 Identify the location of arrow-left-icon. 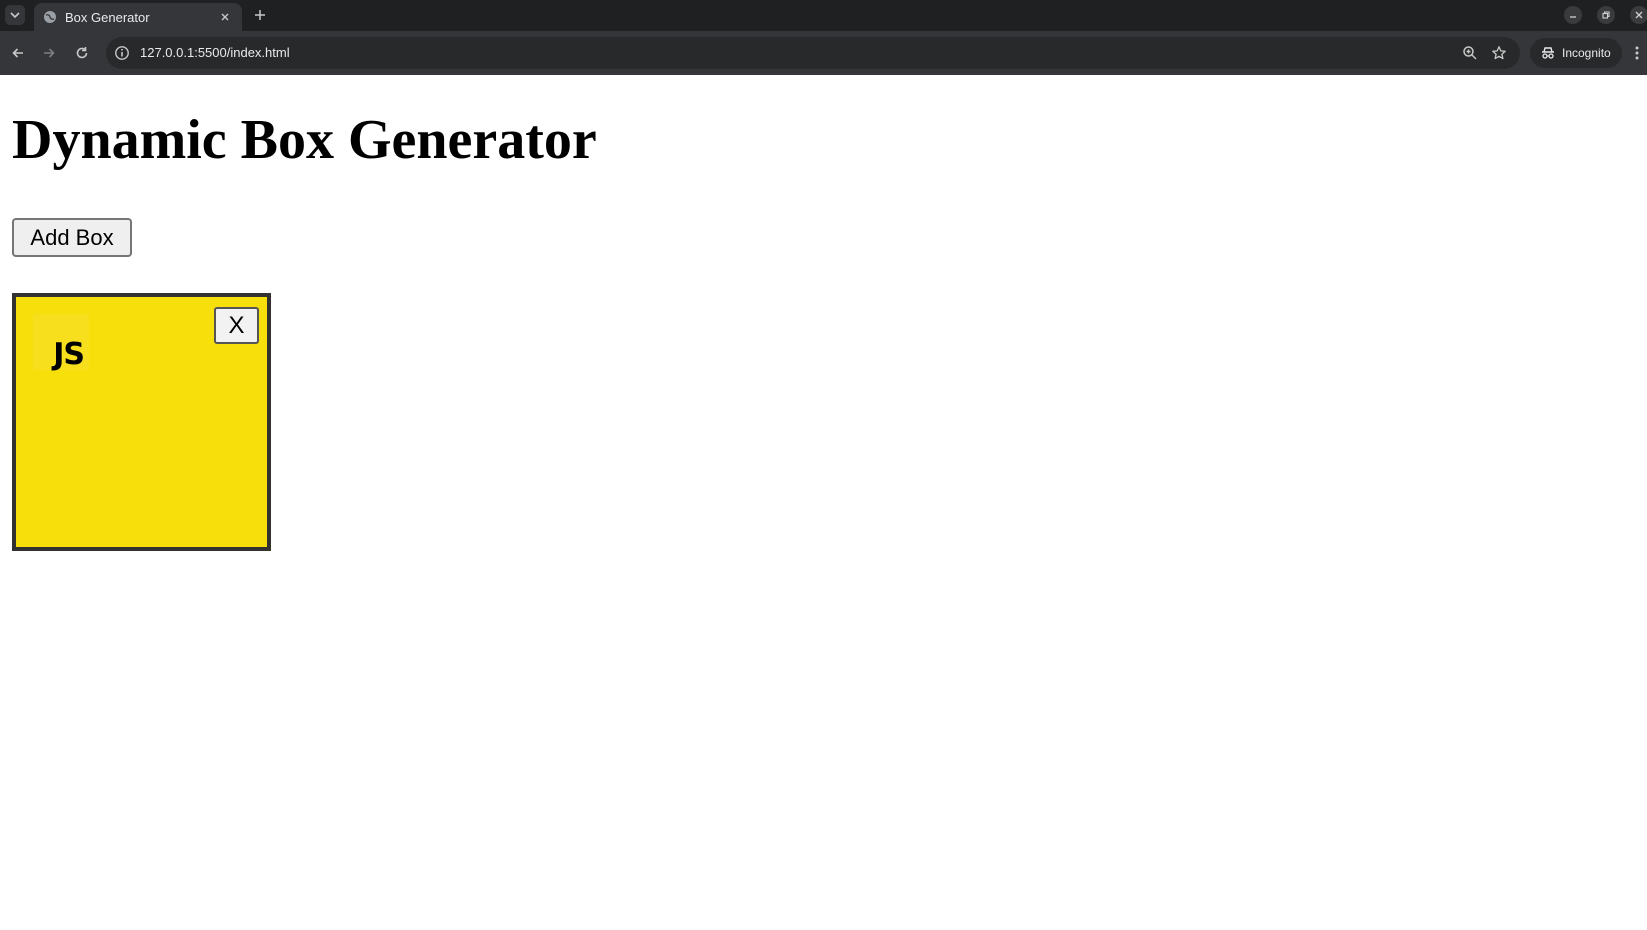
(17, 53).